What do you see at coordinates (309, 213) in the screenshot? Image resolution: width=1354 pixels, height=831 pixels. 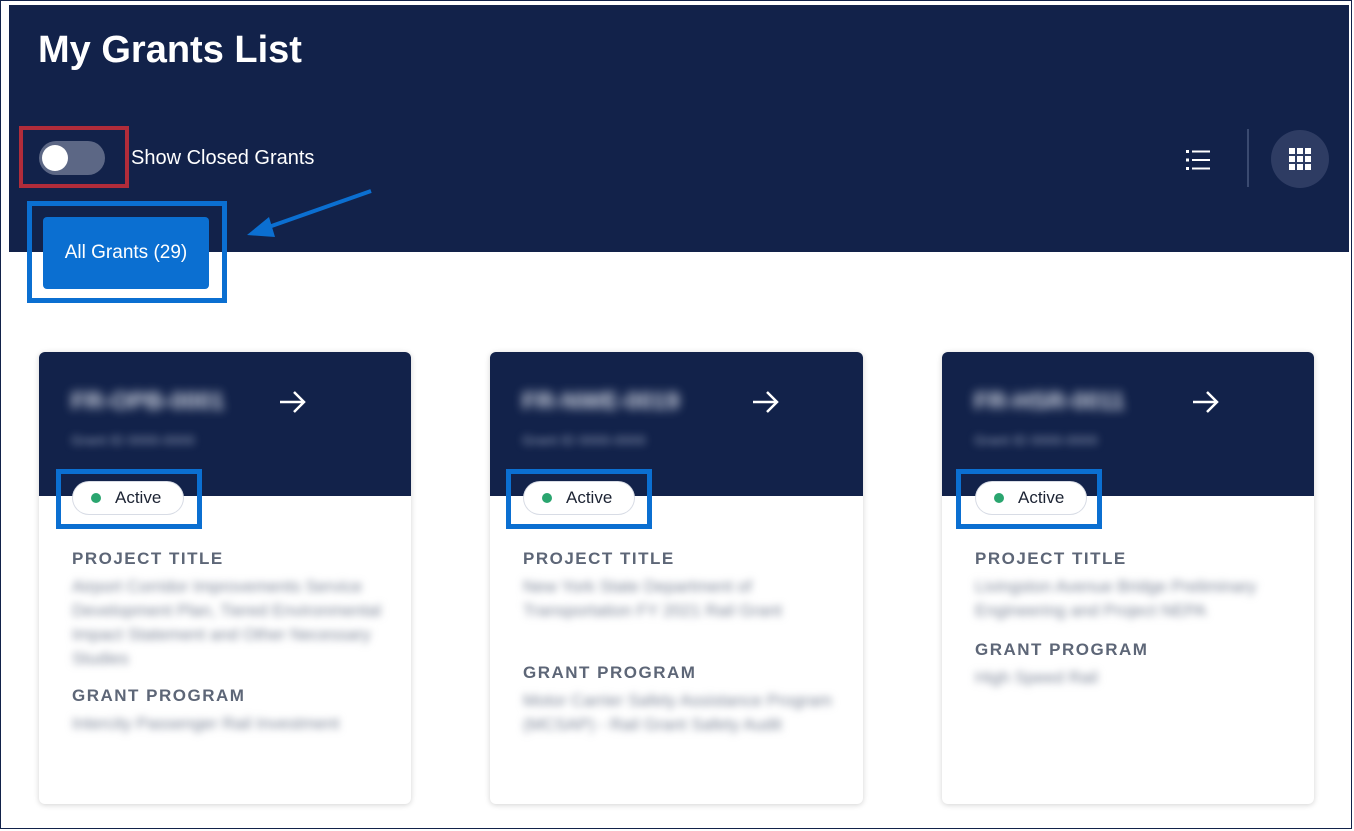 I see `annotation-arrow` at bounding box center [309, 213].